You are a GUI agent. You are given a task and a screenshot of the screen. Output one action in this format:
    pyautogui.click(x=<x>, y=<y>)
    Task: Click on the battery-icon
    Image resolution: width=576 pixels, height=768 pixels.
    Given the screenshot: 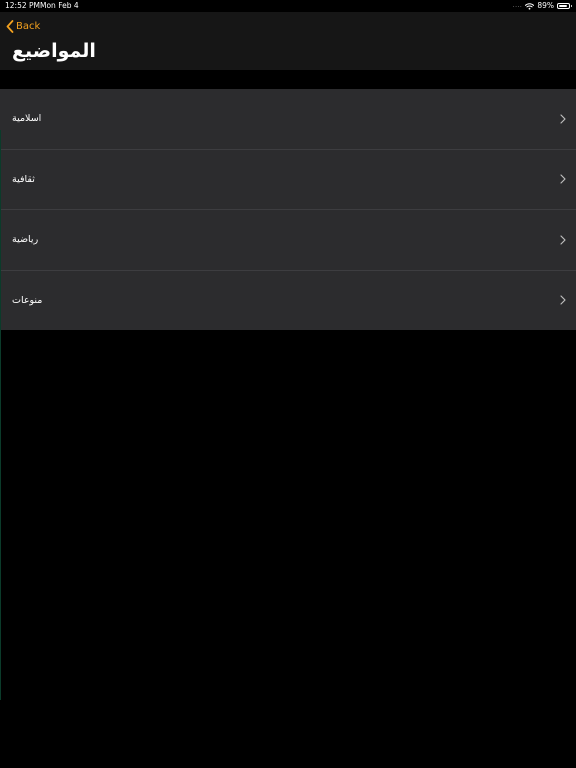 What is the action you would take?
    pyautogui.click(x=564, y=6)
    